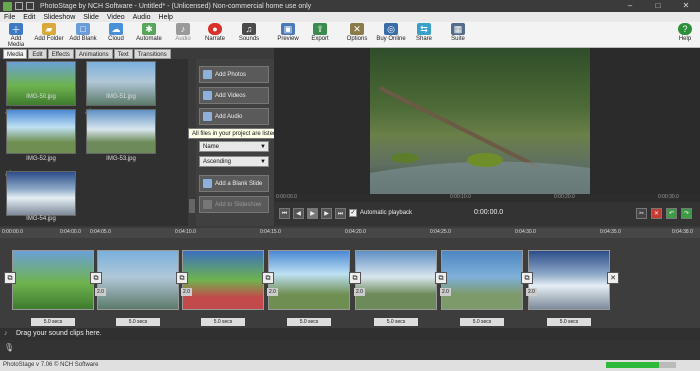  What do you see at coordinates (424, 35) in the screenshot?
I see `share-button: ⇆ Share` at bounding box center [424, 35].